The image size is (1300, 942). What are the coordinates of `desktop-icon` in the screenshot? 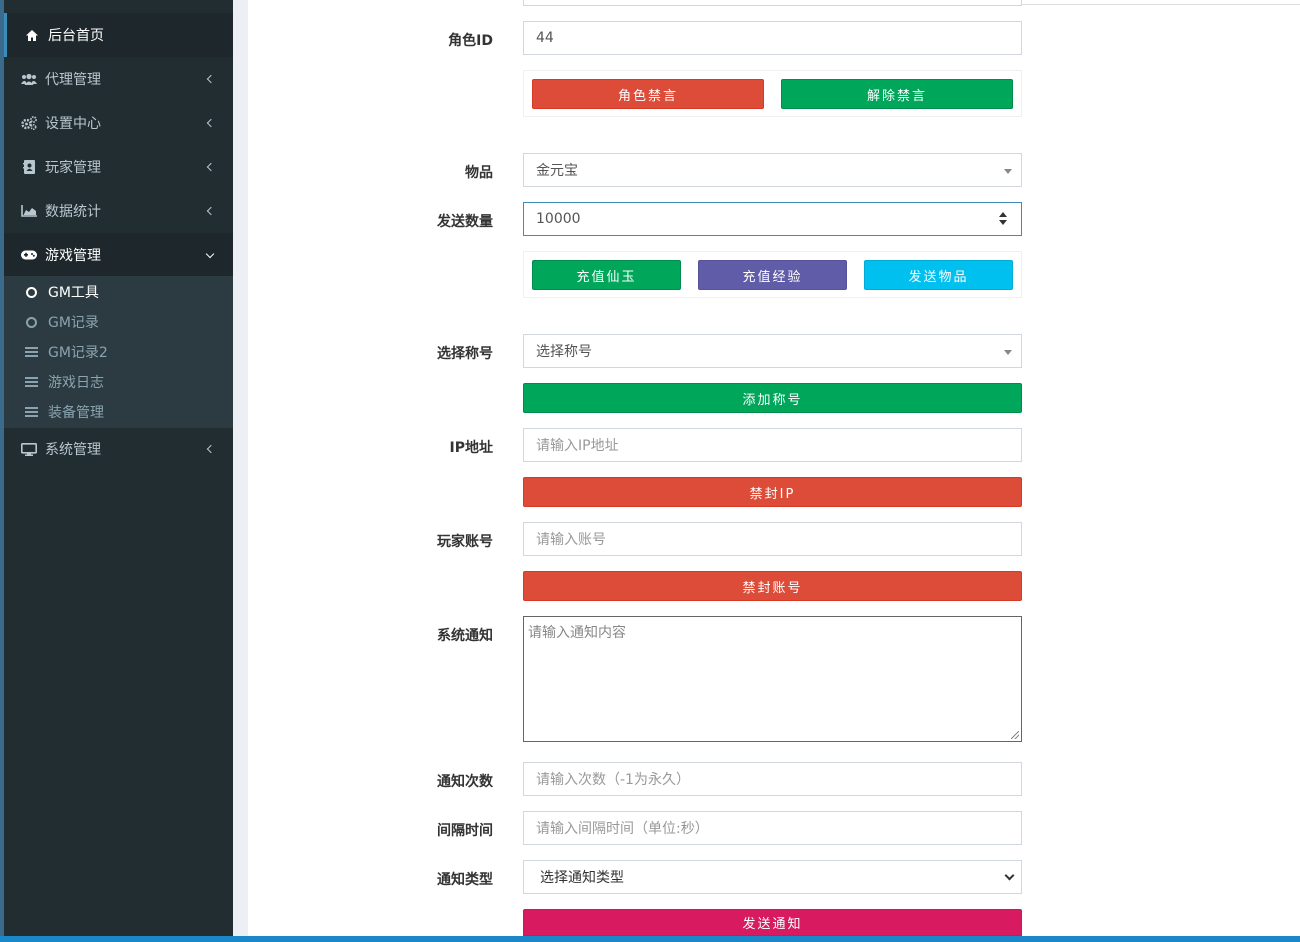 It's located at (29, 449).